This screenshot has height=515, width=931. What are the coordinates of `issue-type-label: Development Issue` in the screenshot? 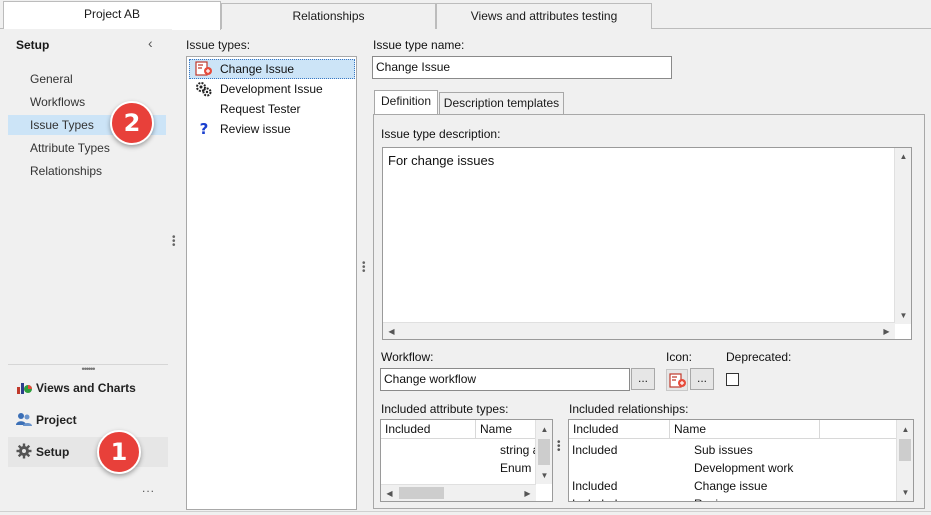 It's located at (271, 89).